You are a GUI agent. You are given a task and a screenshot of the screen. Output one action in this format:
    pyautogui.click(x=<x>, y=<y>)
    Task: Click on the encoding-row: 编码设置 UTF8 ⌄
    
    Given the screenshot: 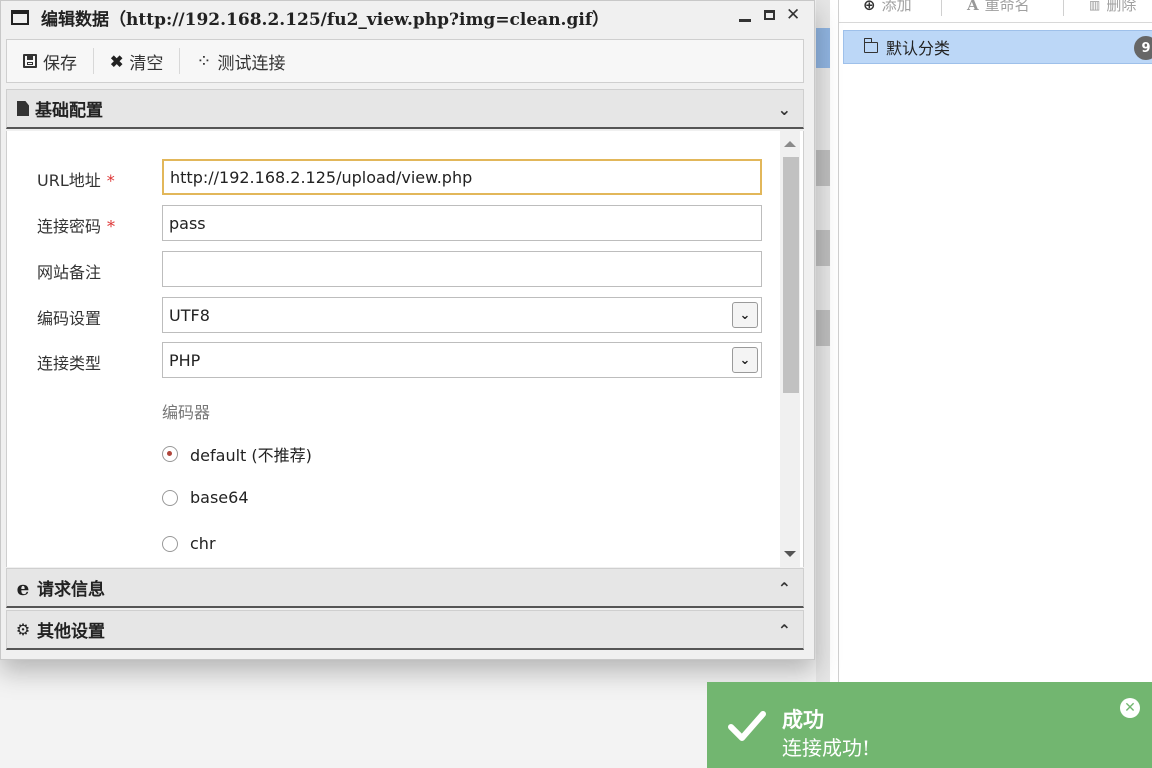 What is the action you would take?
    pyautogui.click(x=397, y=315)
    